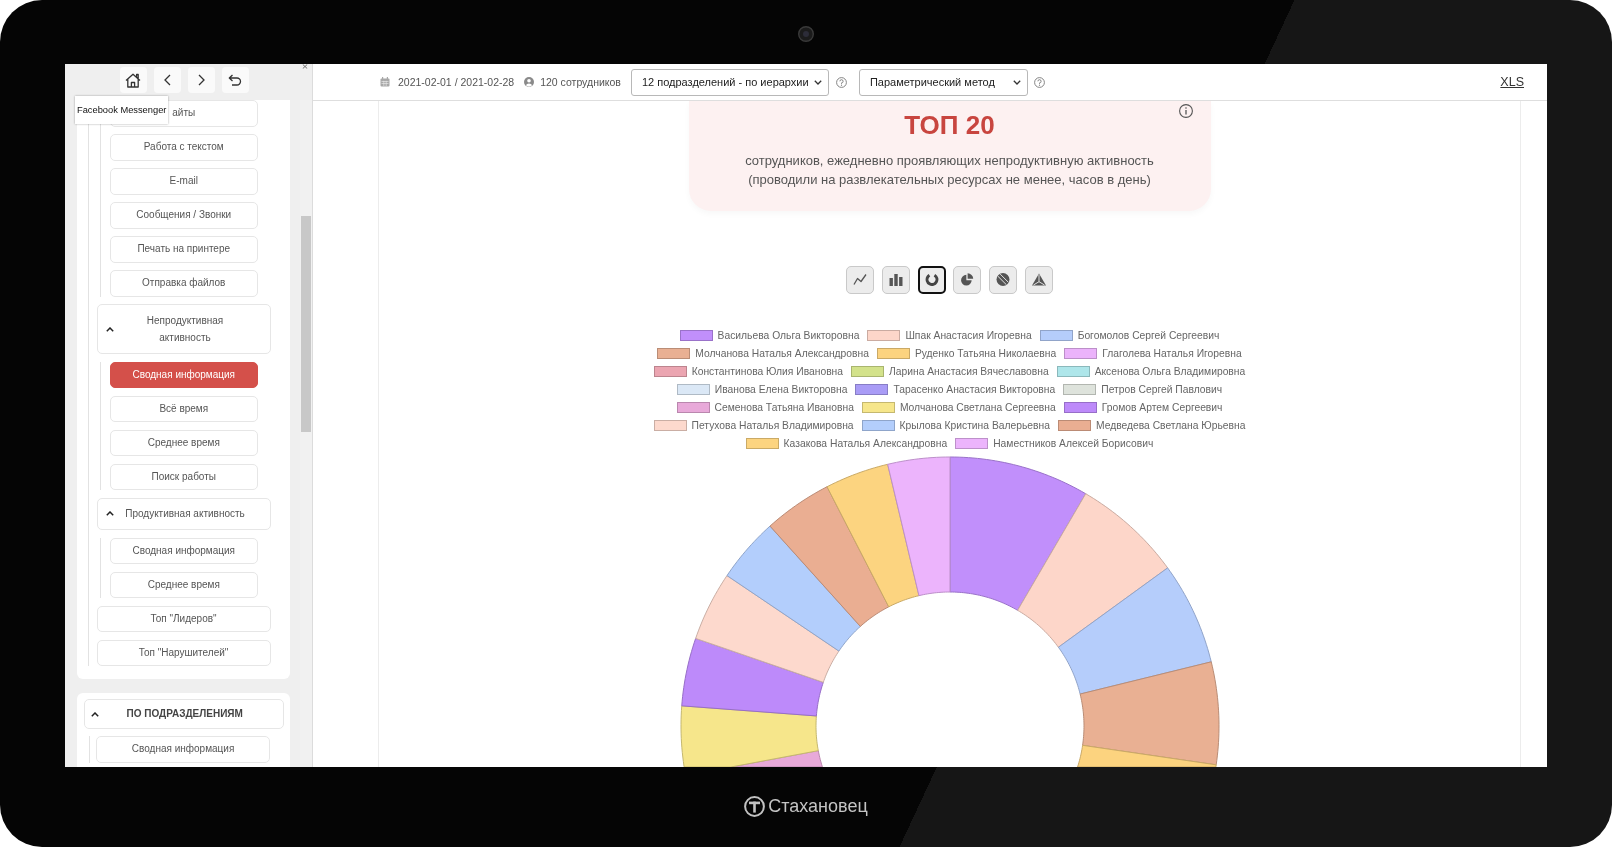  Describe the element at coordinates (1162, 407) in the screenshot. I see `legend-label: Громов Артем Сергеевич` at that location.